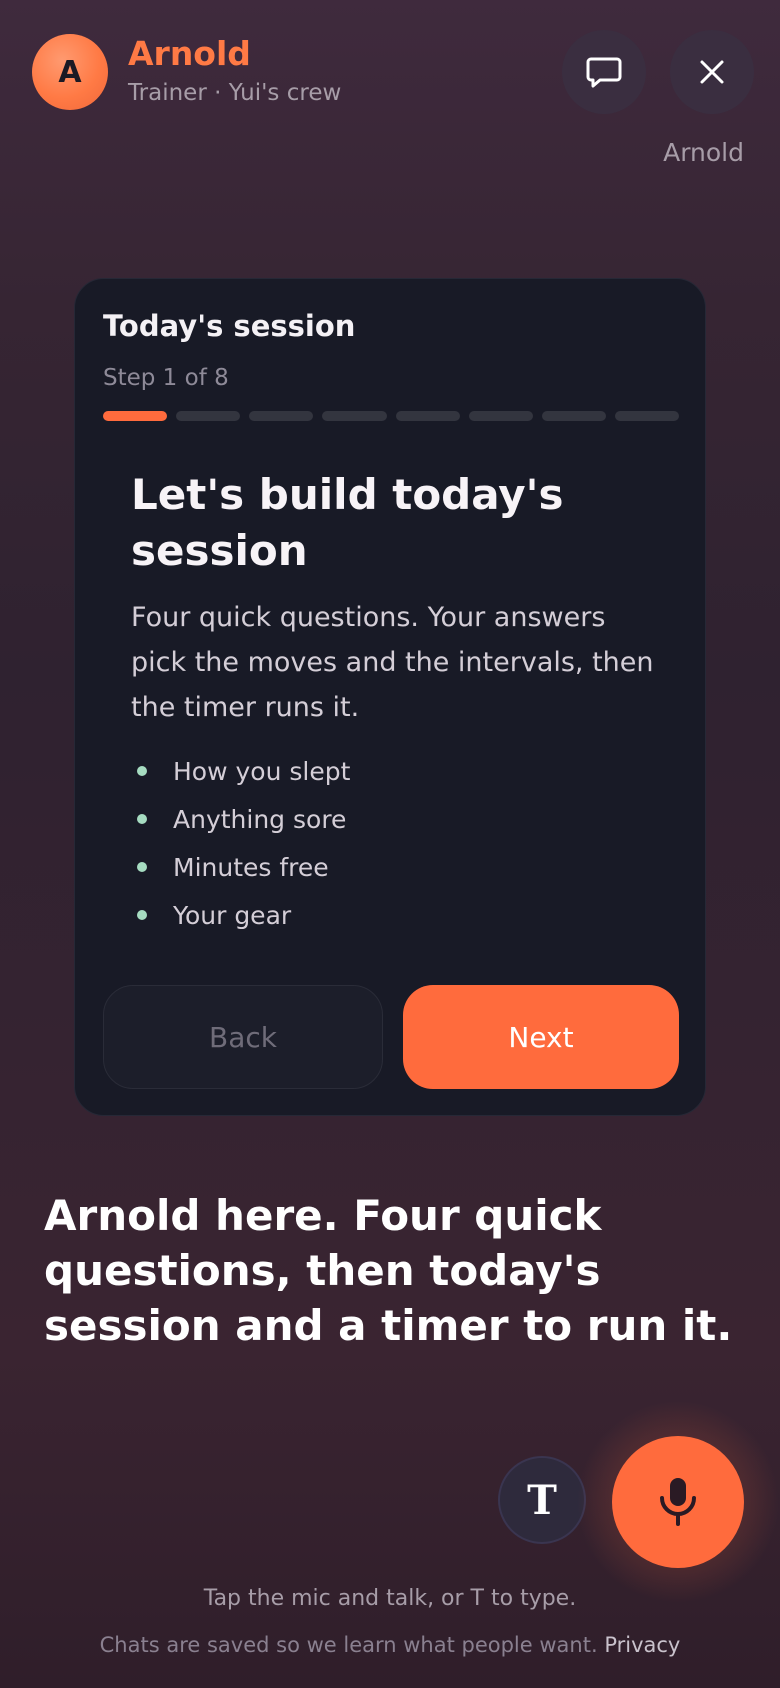 This screenshot has width=780, height=1688. I want to click on microphone-icon, so click(678, 1502).